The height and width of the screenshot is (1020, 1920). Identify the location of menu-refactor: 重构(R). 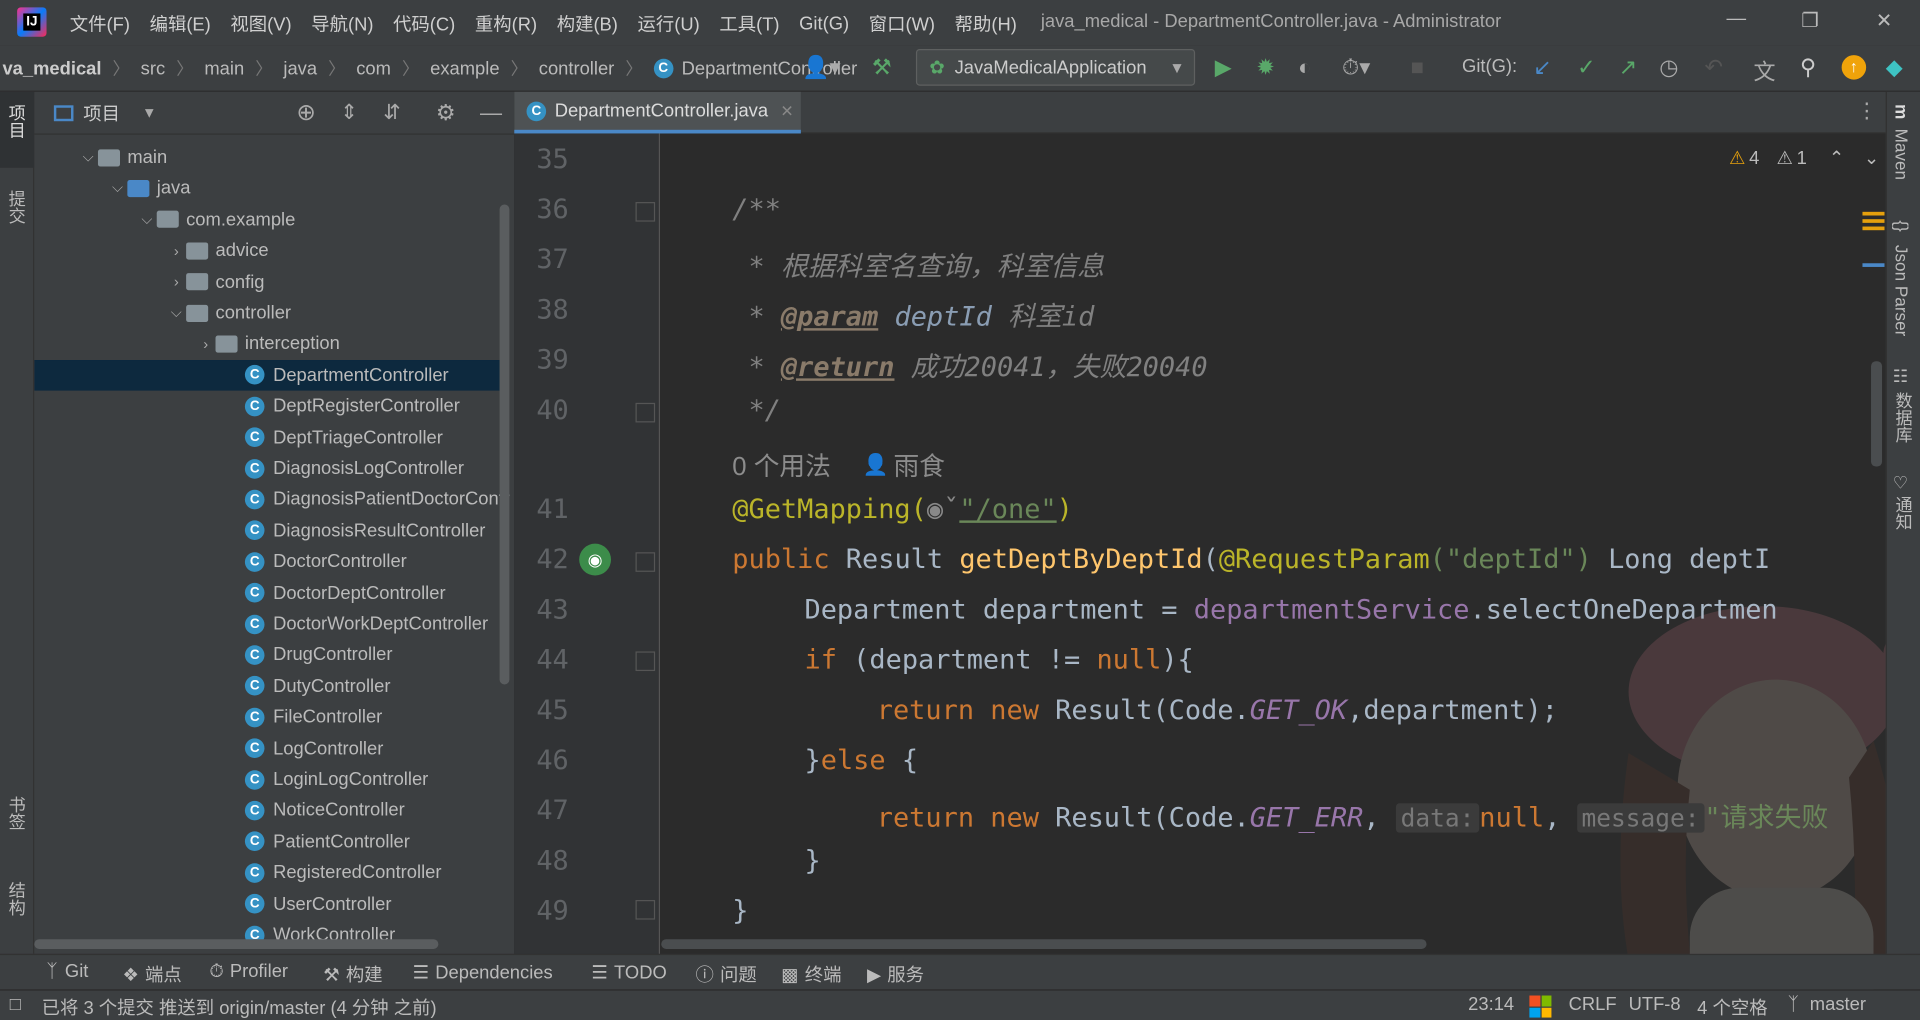
(506, 24).